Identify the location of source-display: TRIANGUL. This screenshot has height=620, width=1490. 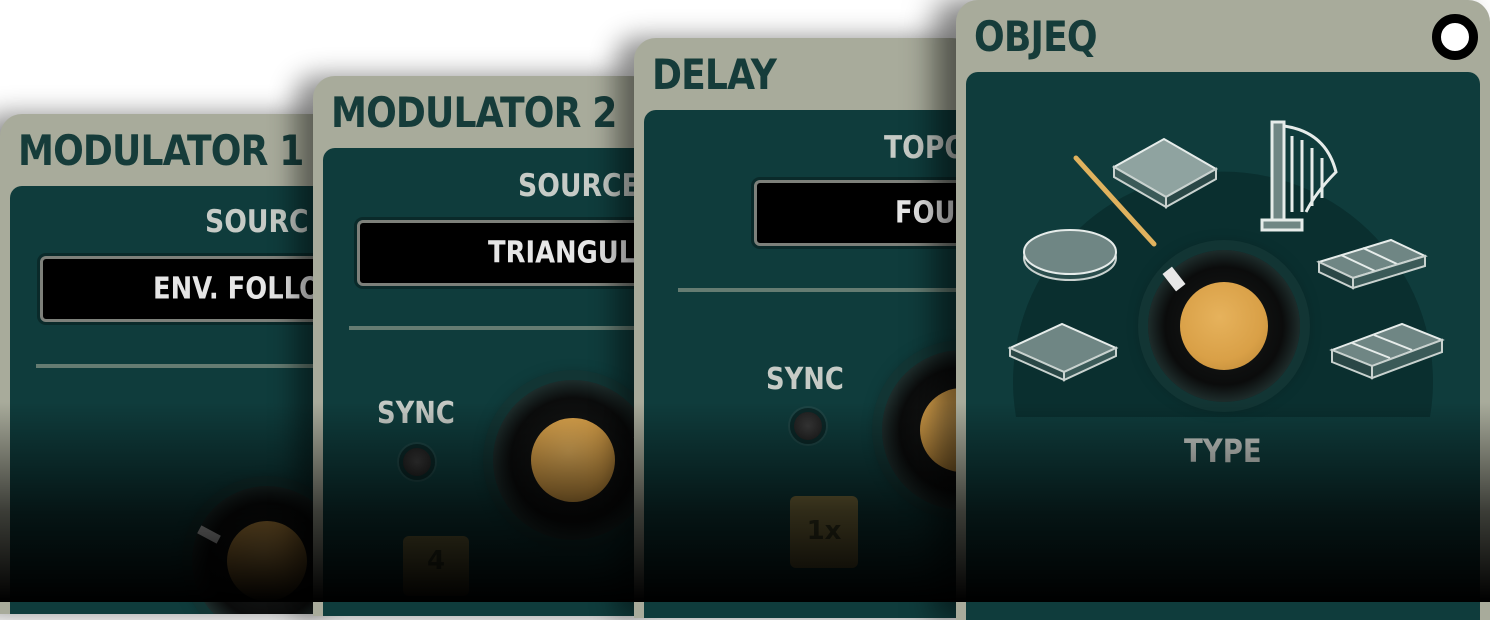
(505, 253).